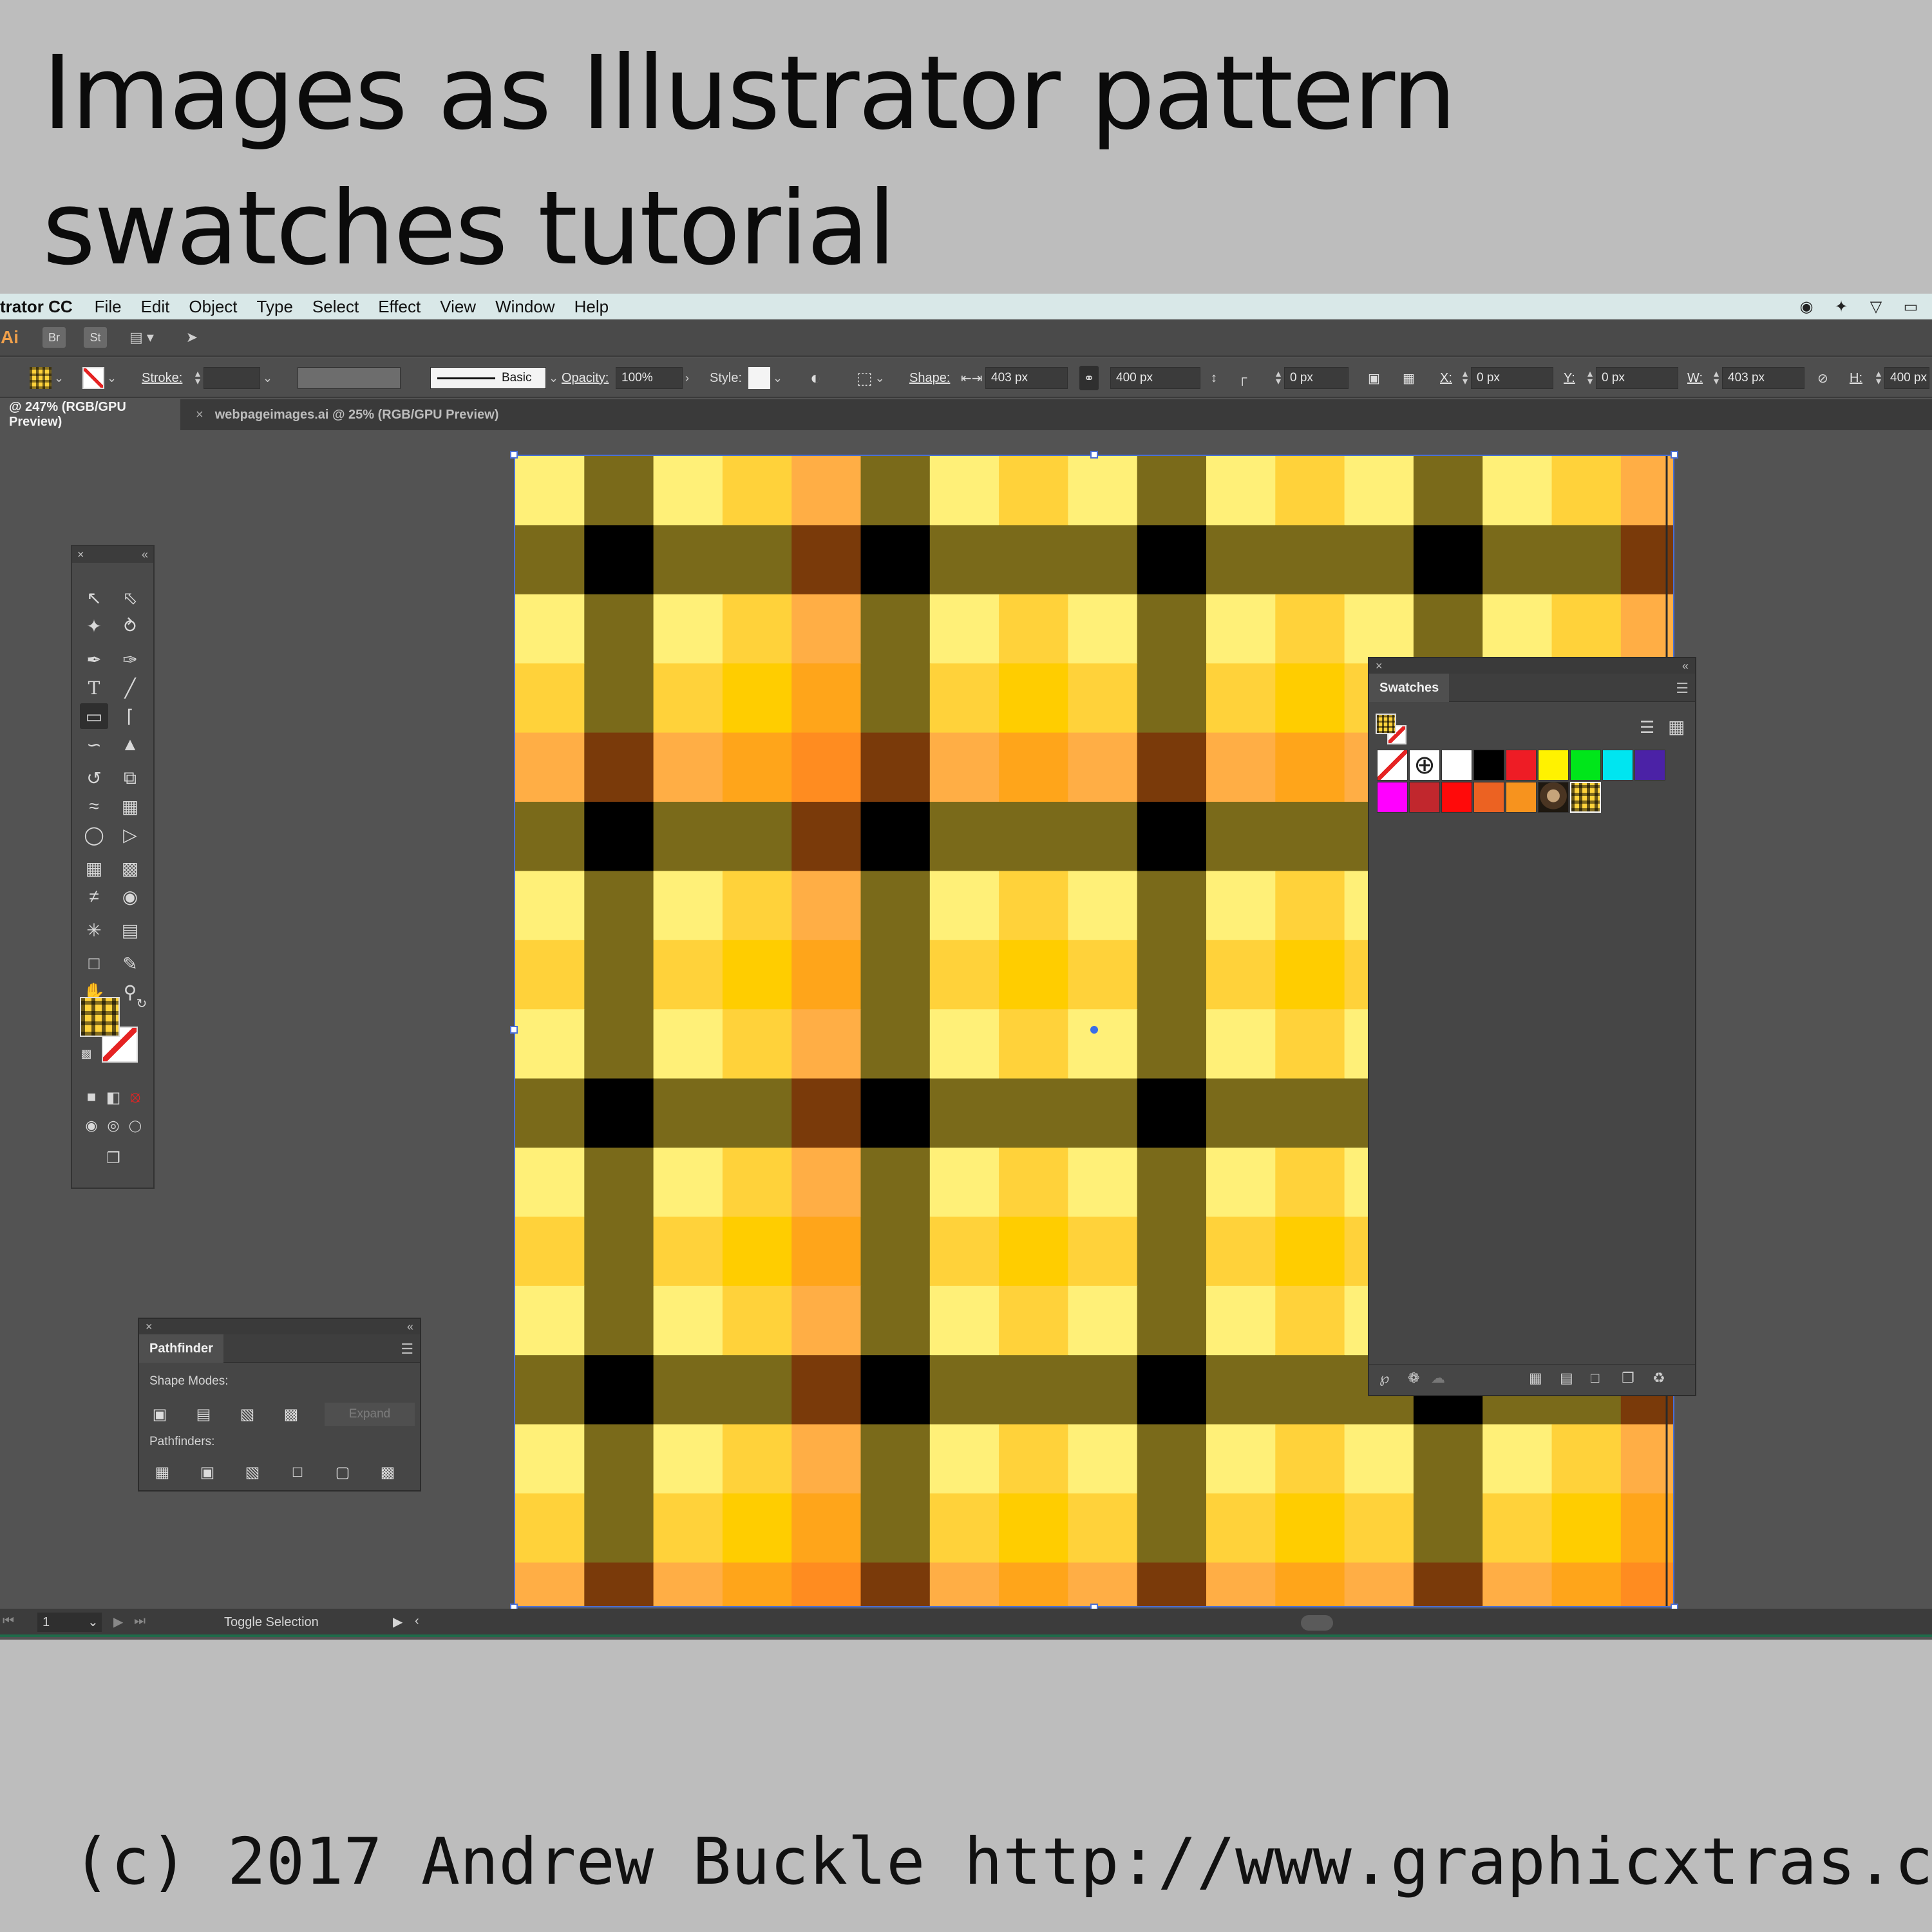  Describe the element at coordinates (1618, 765) in the screenshot. I see `swatch-cyan` at that location.